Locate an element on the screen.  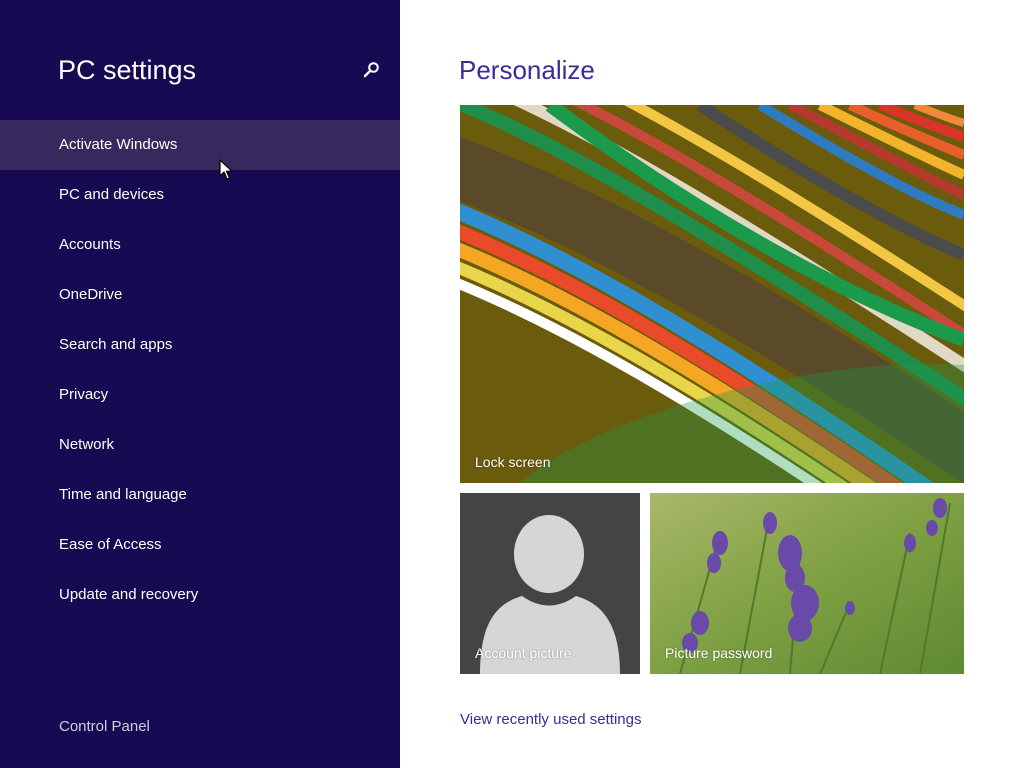
page-title: Personalize is located at coordinates (527, 70).